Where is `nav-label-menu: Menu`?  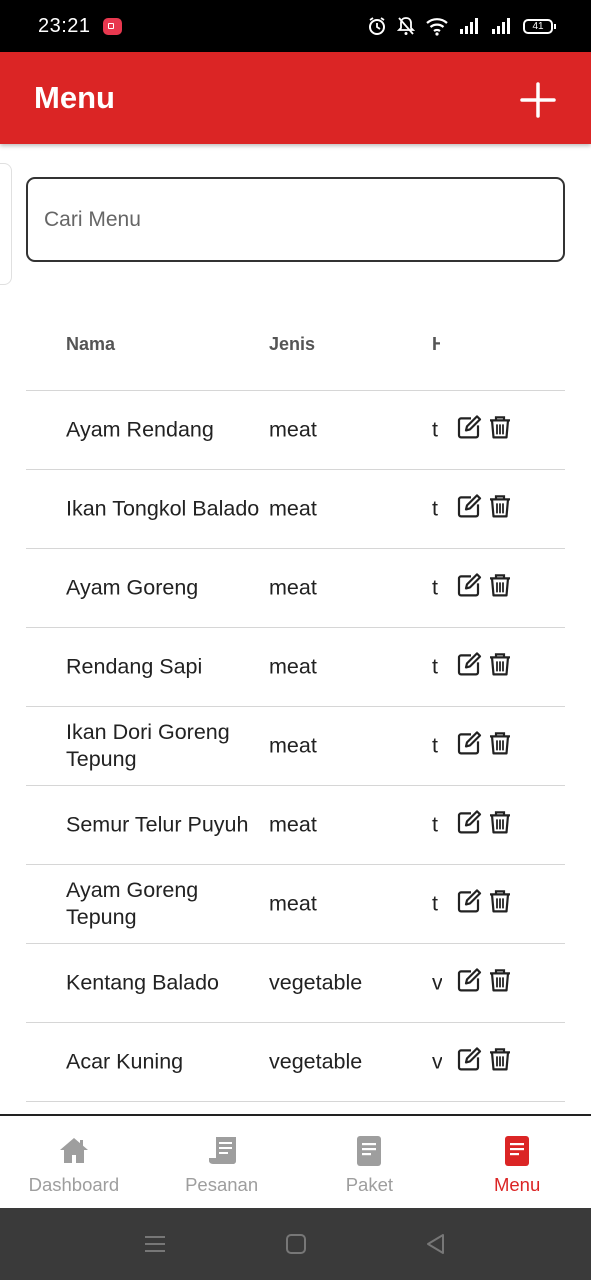 nav-label-menu: Menu is located at coordinates (517, 1184).